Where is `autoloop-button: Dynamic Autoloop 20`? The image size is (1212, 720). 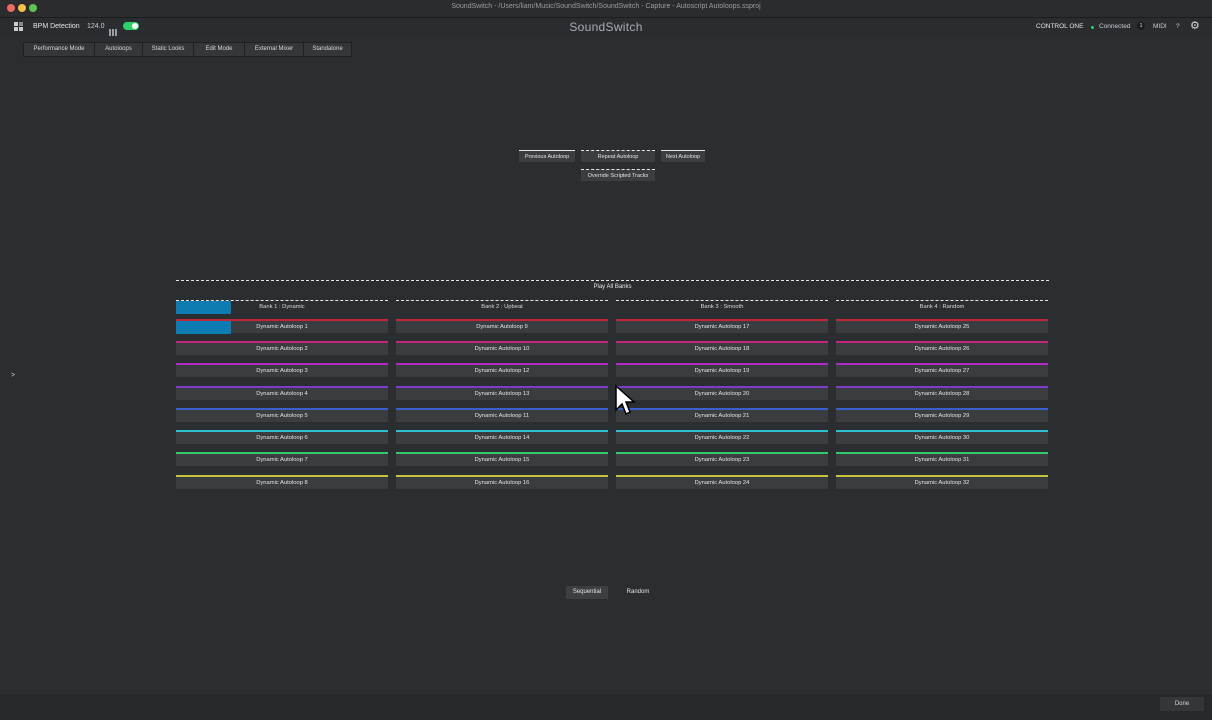 autoloop-button: Dynamic Autoloop 20 is located at coordinates (722, 393).